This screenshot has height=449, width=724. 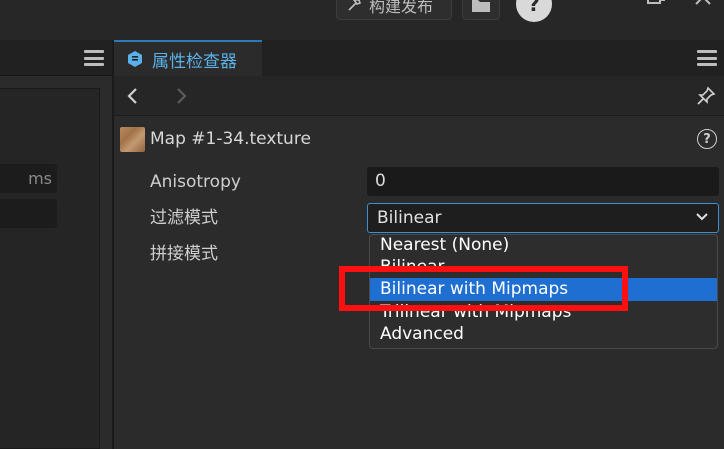 I want to click on inspector-menu-icon, so click(x=707, y=58).